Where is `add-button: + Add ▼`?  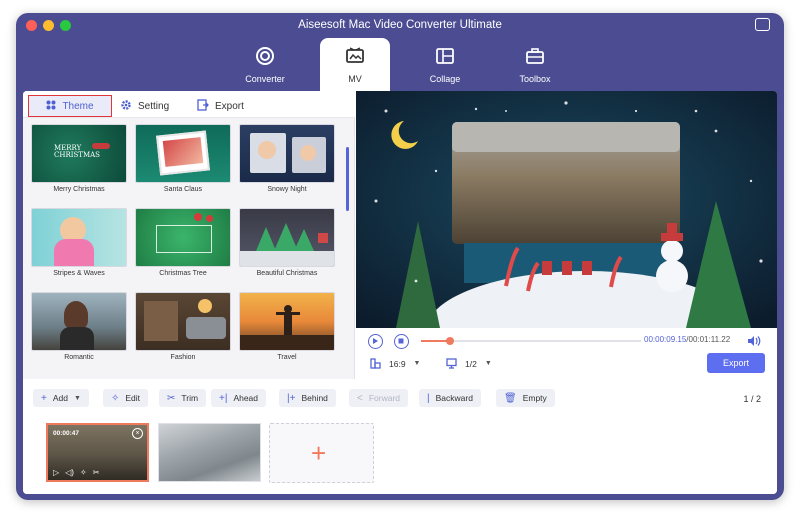 add-button: + Add ▼ is located at coordinates (61, 398).